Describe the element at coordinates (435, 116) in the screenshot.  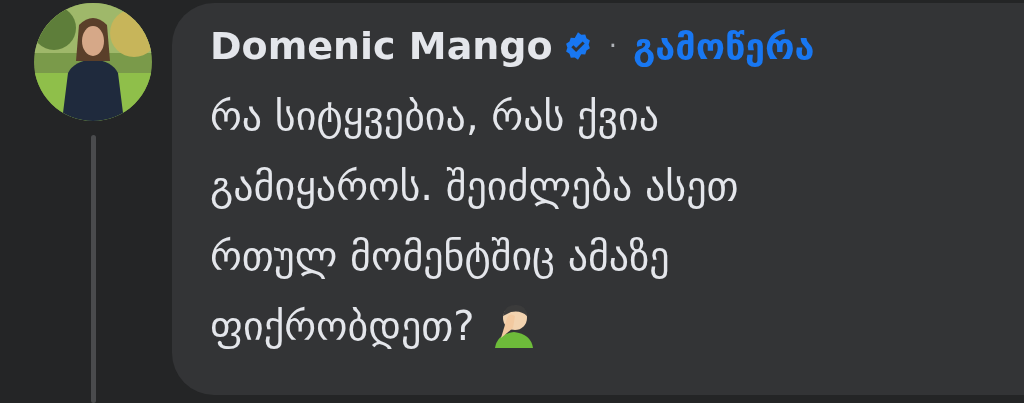
I see `comment-text-line: რა სიტყვებია, რას ქვია` at that location.